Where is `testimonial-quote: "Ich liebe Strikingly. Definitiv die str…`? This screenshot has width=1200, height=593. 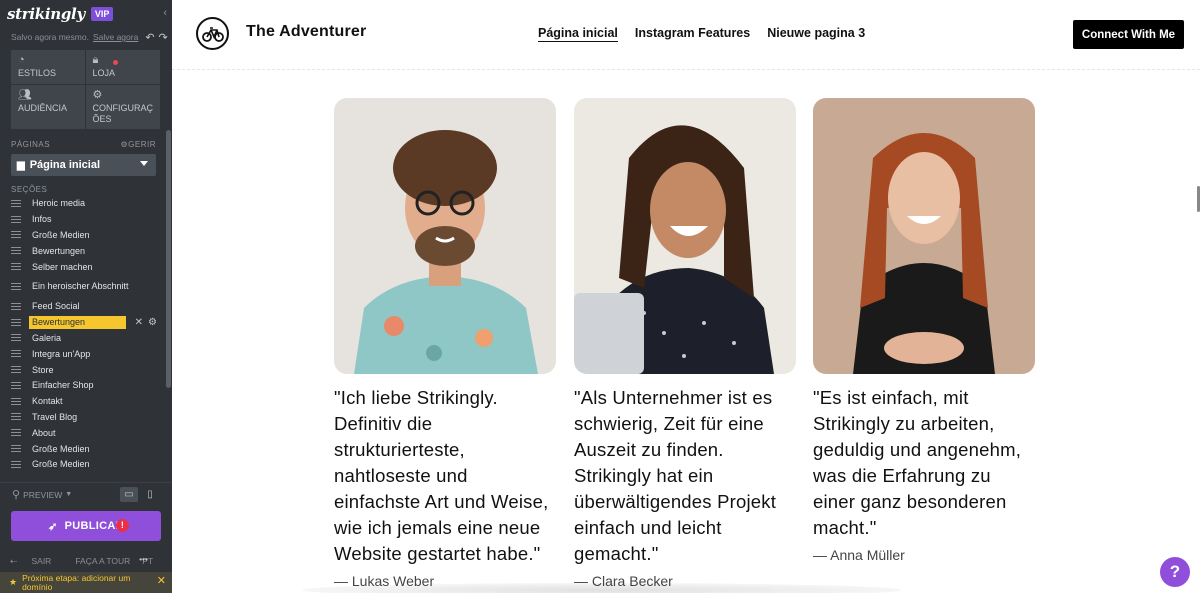
testimonial-quote: "Ich liebe Strikingly. Definitiv die str… is located at coordinates (445, 476).